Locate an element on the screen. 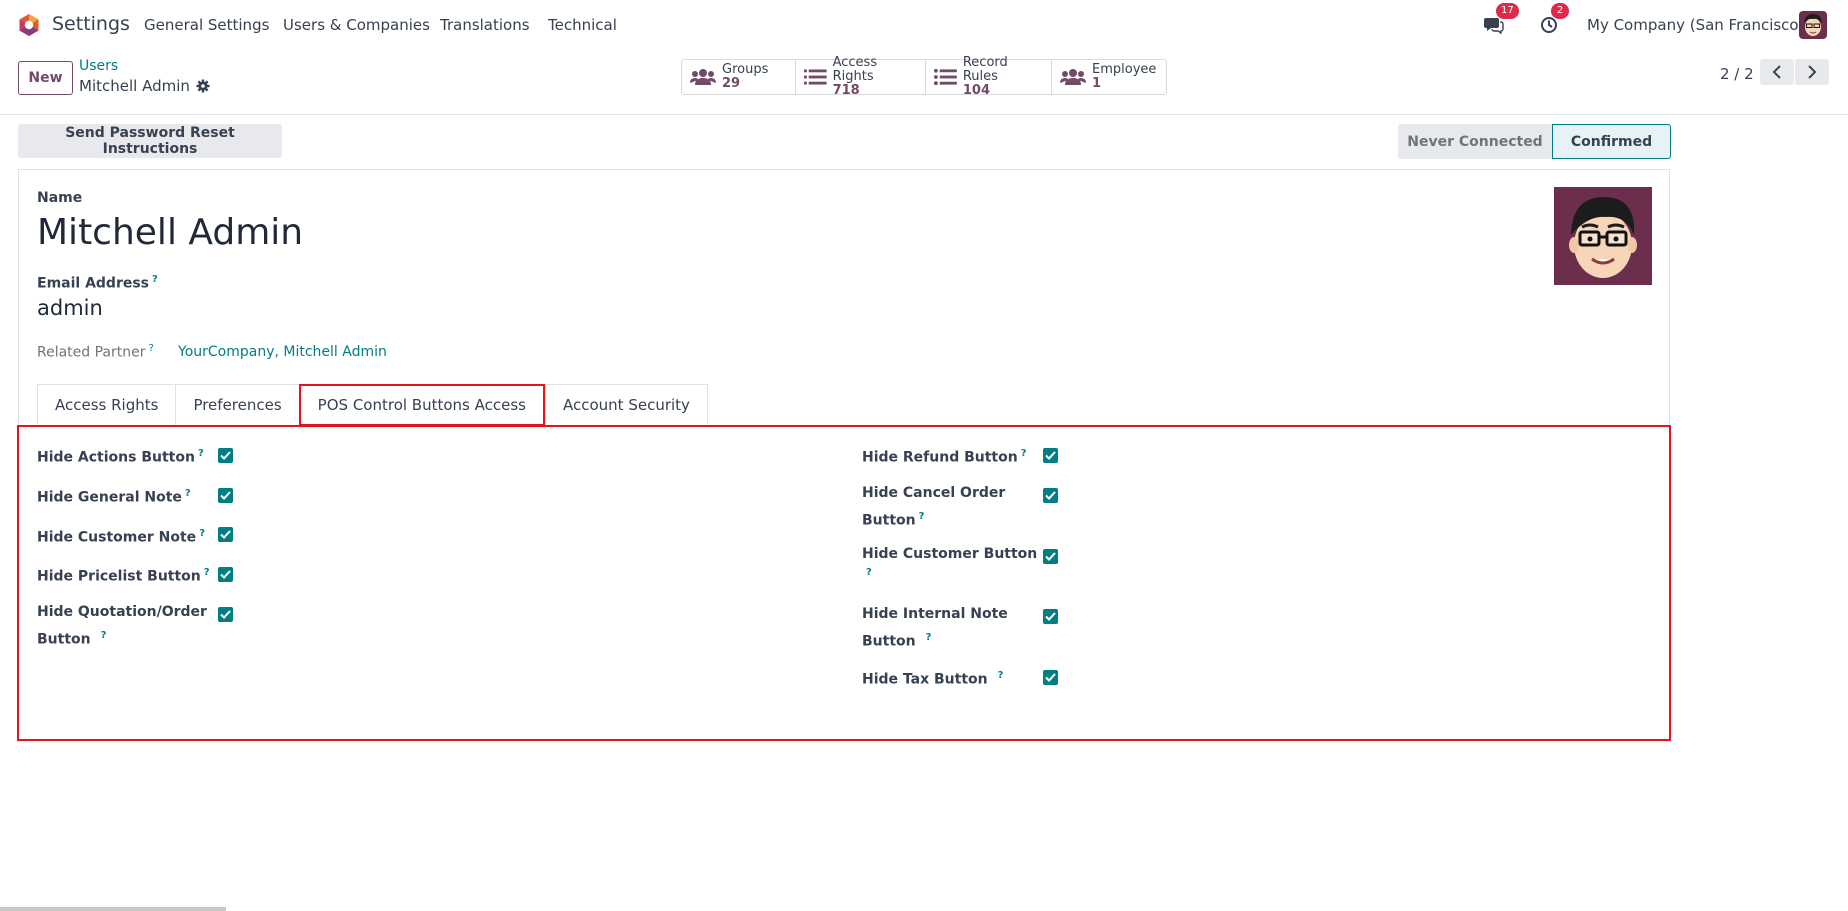  stage-never-connected: Never Connected is located at coordinates (1475, 141).